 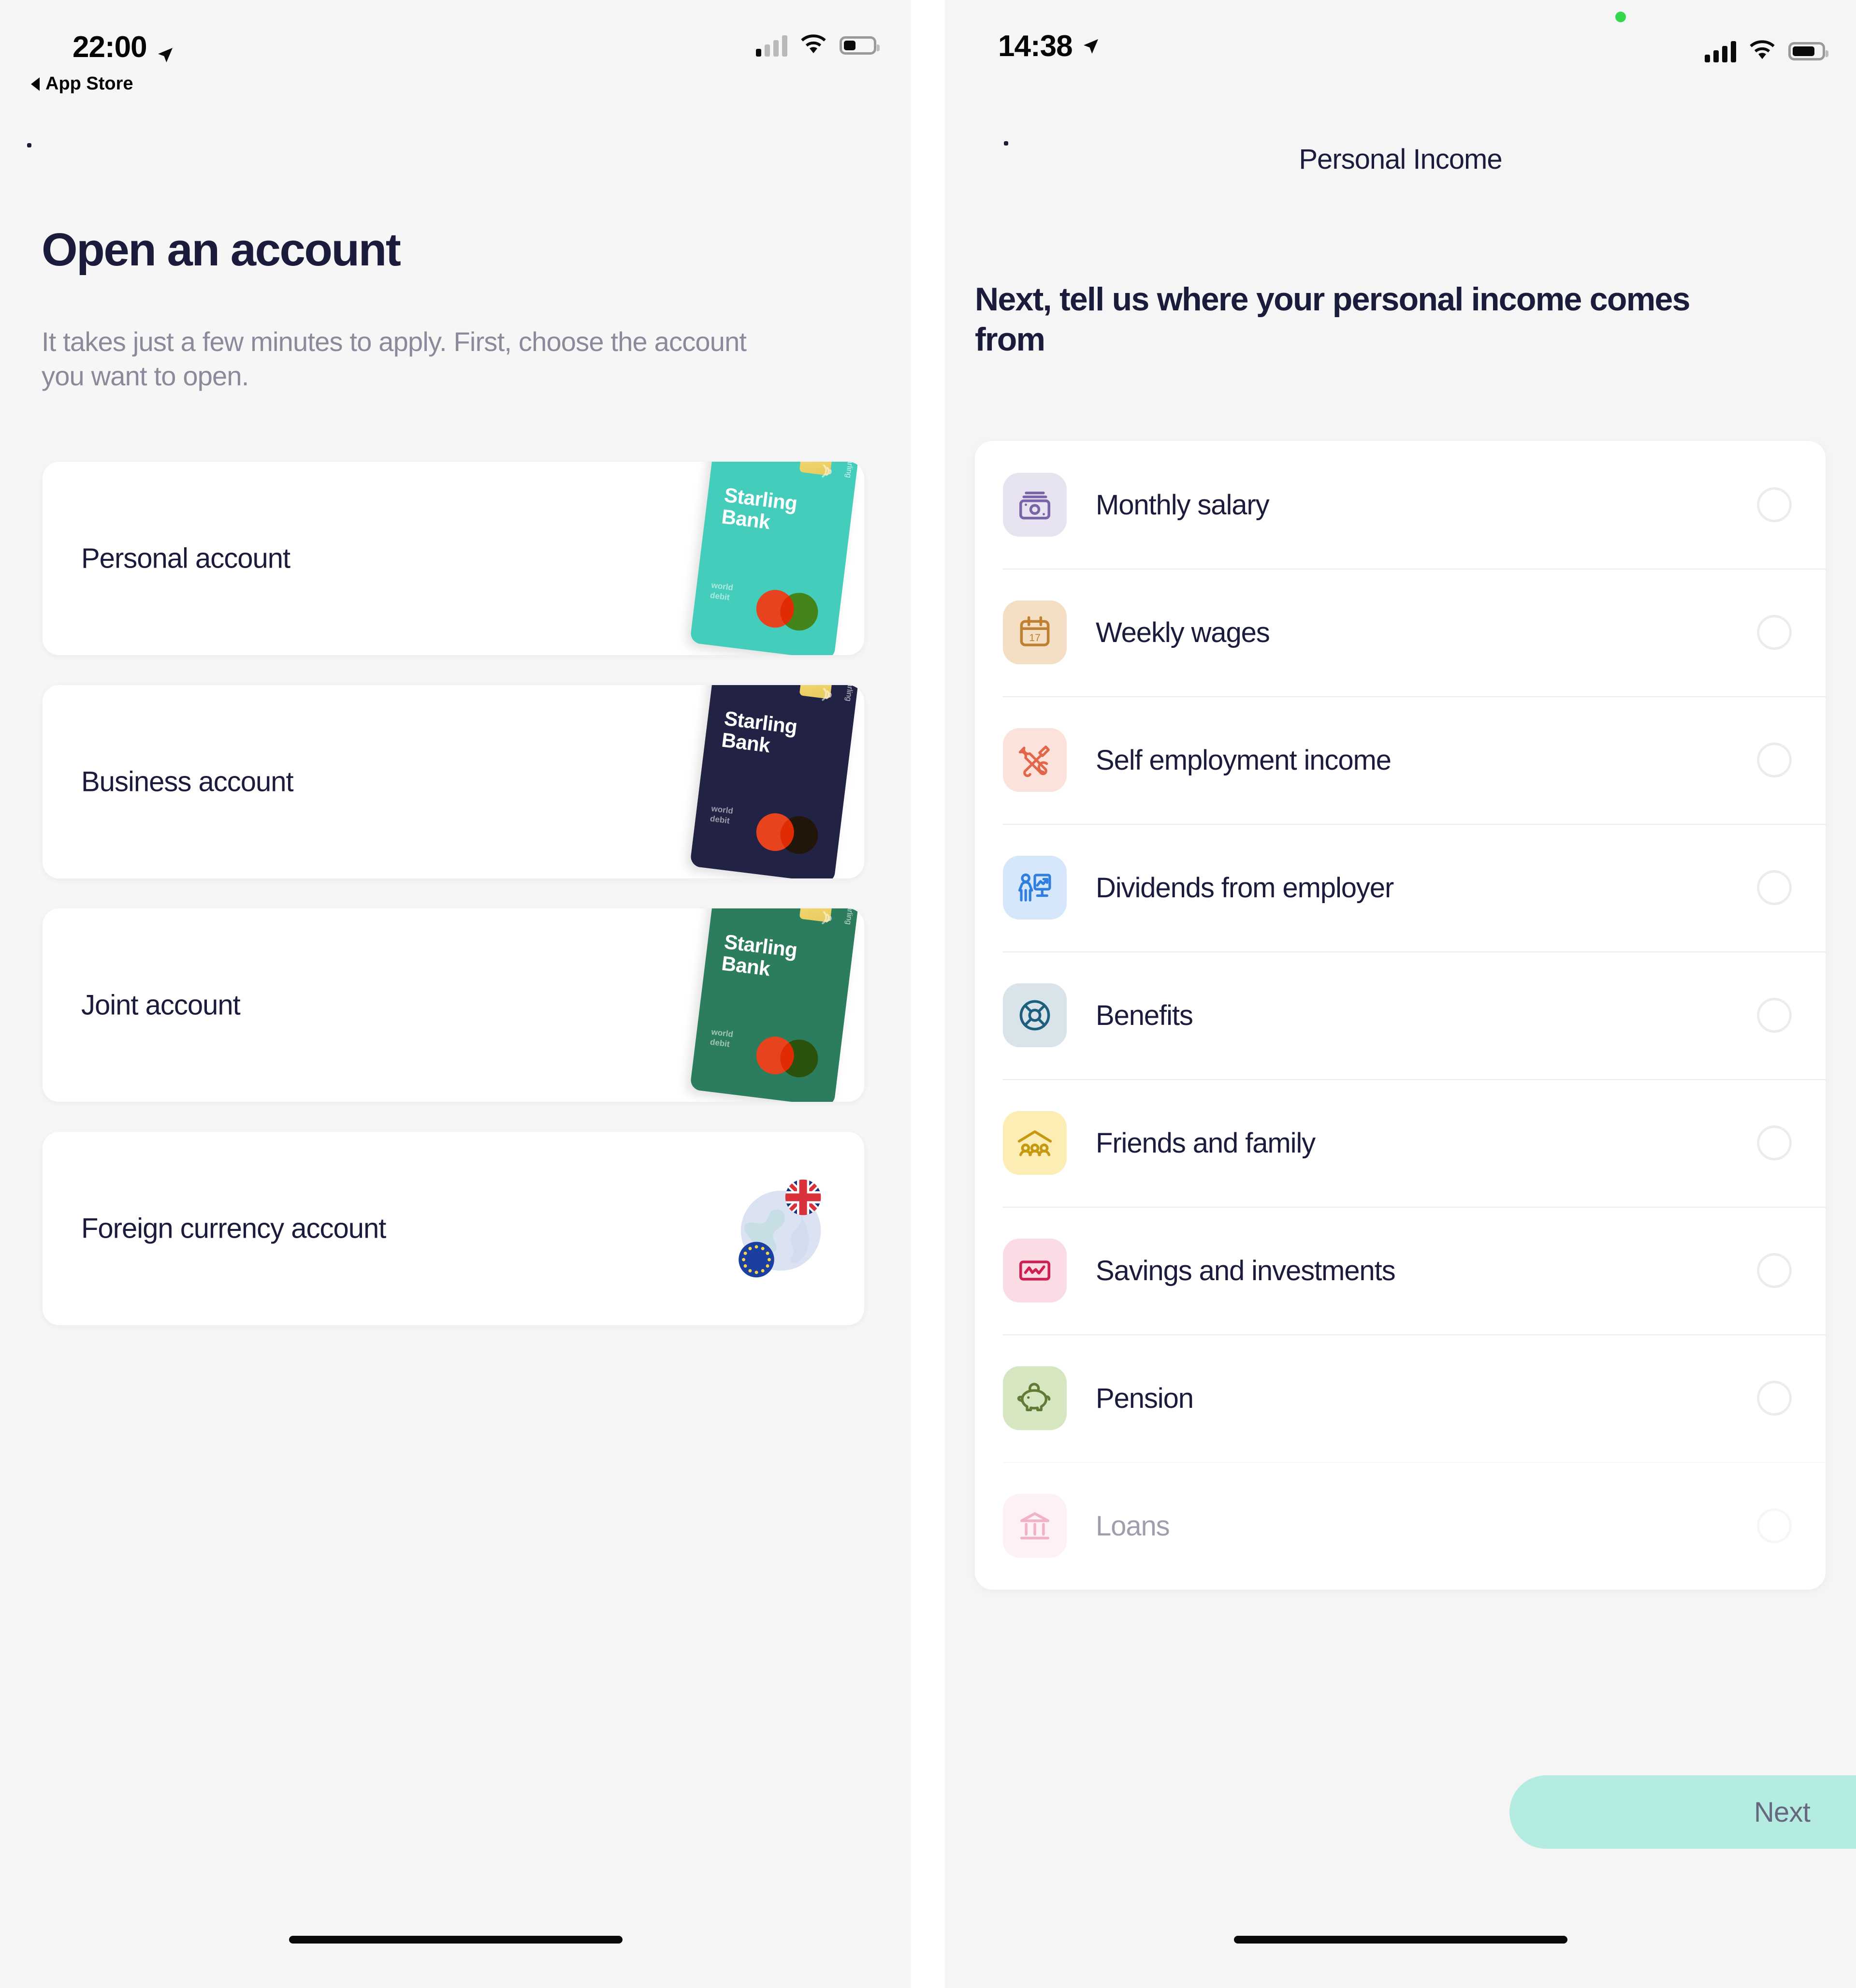 I want to click on left-status-bar: 22:00 App Store, so click(x=456, y=48).